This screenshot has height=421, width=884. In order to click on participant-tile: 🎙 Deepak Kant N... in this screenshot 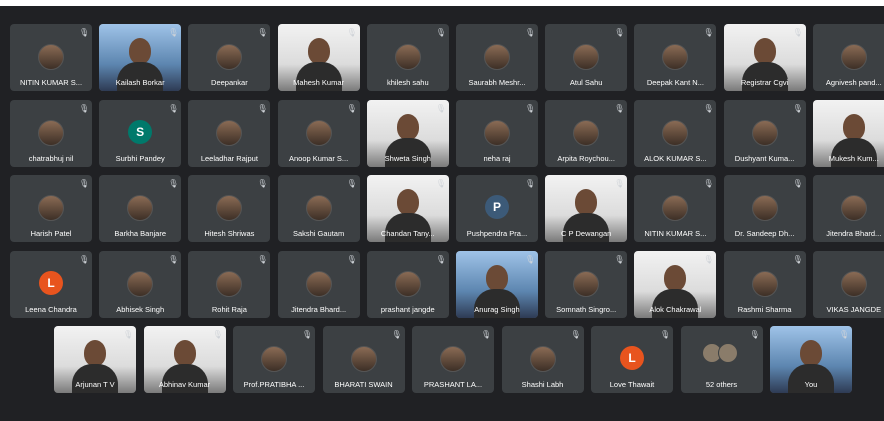, I will do `click(675, 57)`.